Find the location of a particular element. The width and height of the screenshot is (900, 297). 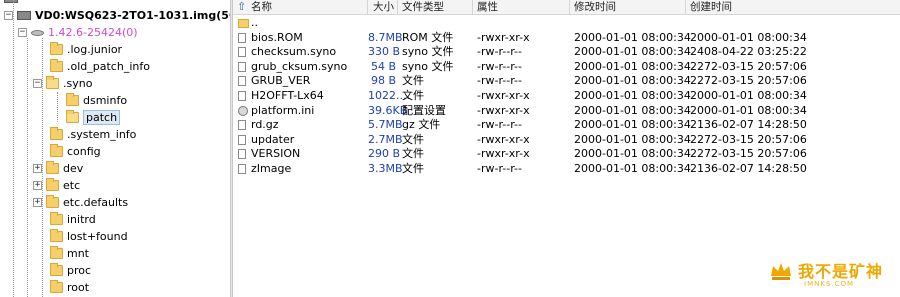

crown-logo-icon is located at coordinates (781, 271).